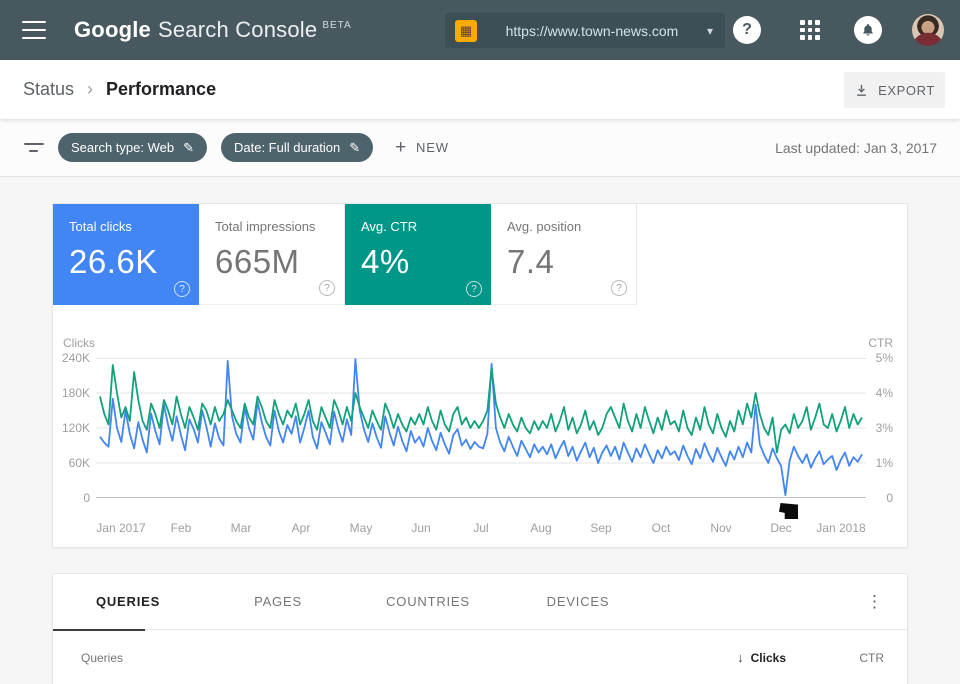 The height and width of the screenshot is (684, 960). Describe the element at coordinates (788, 511) in the screenshot. I see `mouse-cursor` at that location.